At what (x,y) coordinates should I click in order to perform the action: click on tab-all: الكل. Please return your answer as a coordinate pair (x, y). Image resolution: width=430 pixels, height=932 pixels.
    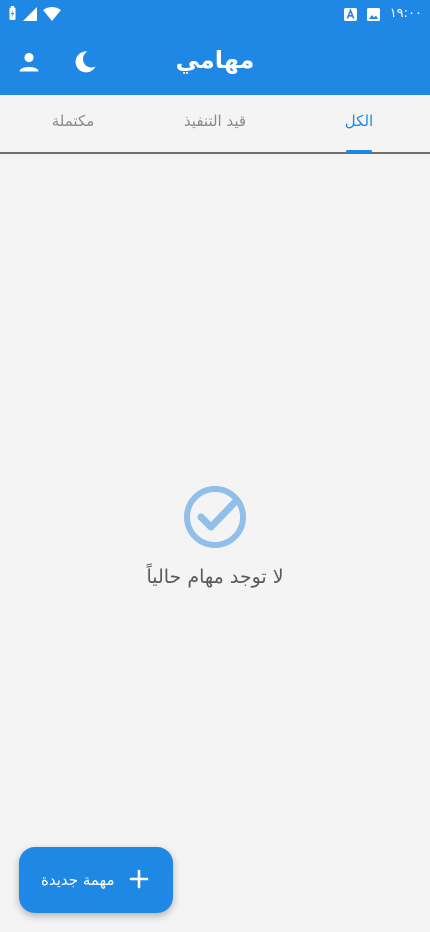
    Looking at the image, I should click on (359, 123).